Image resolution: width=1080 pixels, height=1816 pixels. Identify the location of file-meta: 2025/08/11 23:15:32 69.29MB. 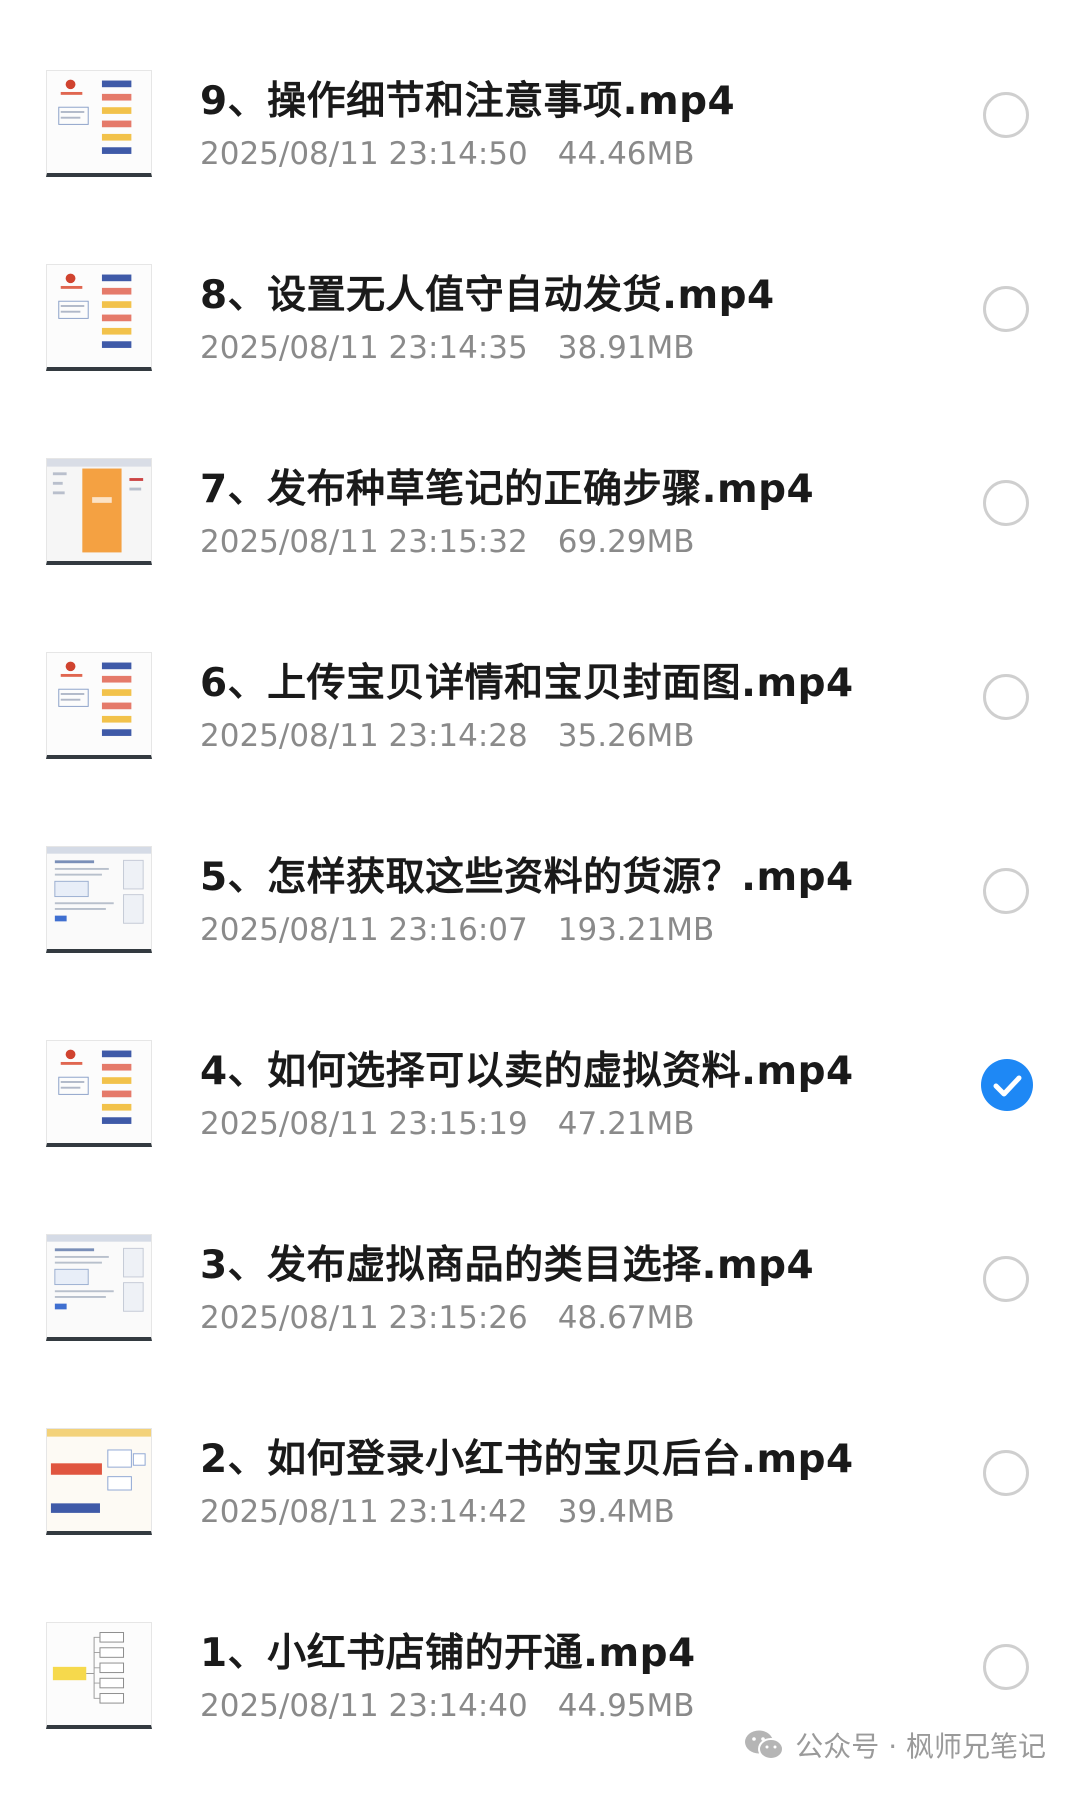
(447, 542).